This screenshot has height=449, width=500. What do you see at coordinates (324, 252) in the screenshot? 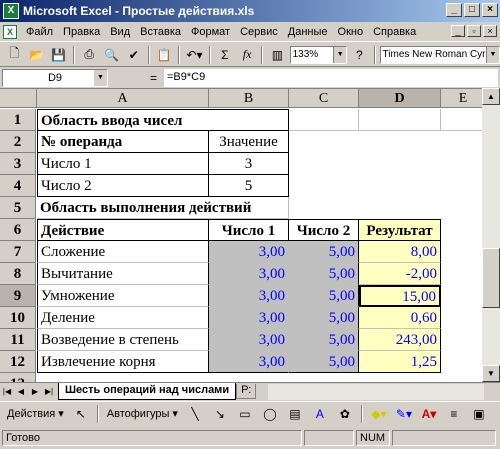
I see `cell-c7: 5,00` at bounding box center [324, 252].